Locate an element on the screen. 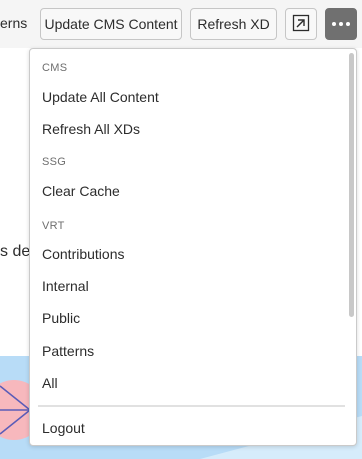 Image resolution: width=362 pixels, height=459 pixels. menu-item-refresh-all-xds: Refresh All XDs is located at coordinates (189, 129).